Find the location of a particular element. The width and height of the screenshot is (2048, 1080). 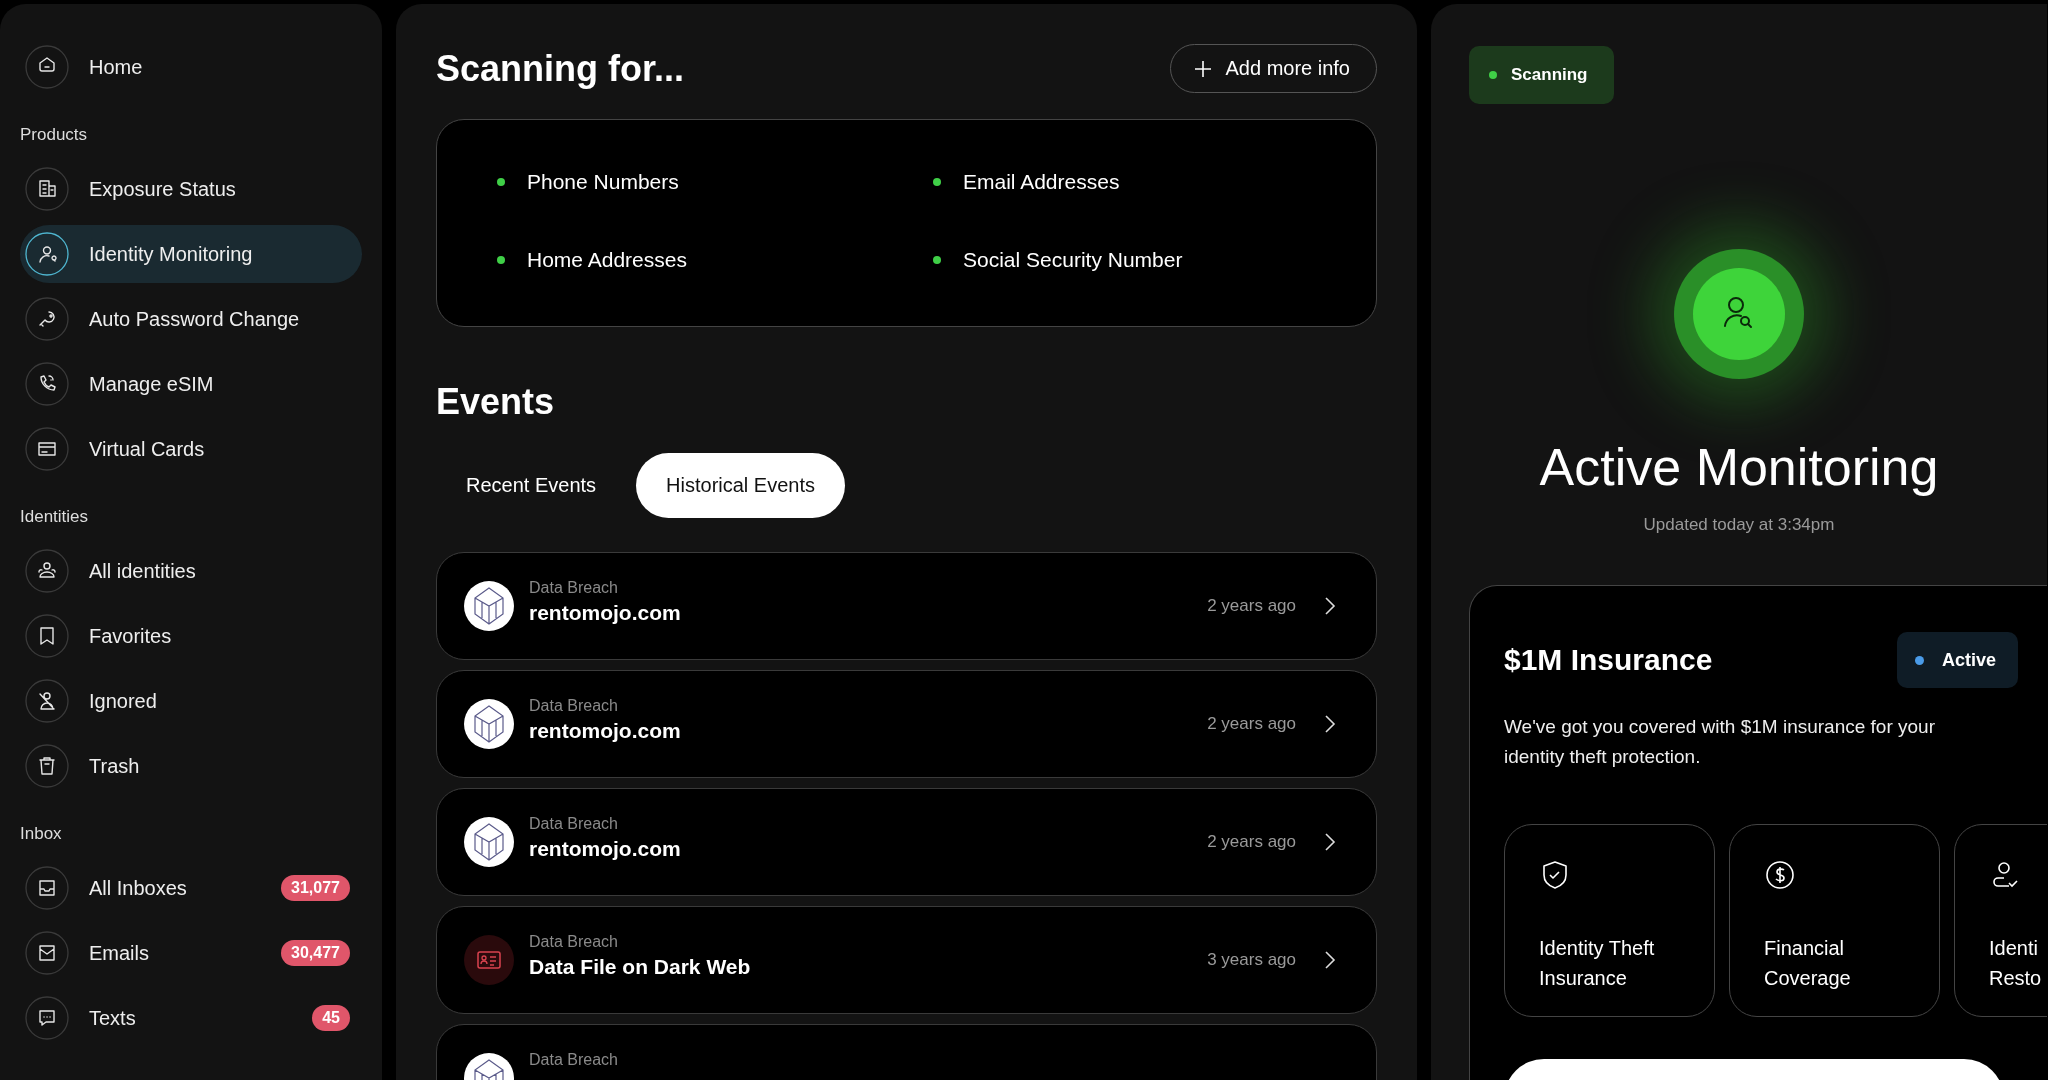

insurance-title: $1M Insurance is located at coordinates (1608, 660).